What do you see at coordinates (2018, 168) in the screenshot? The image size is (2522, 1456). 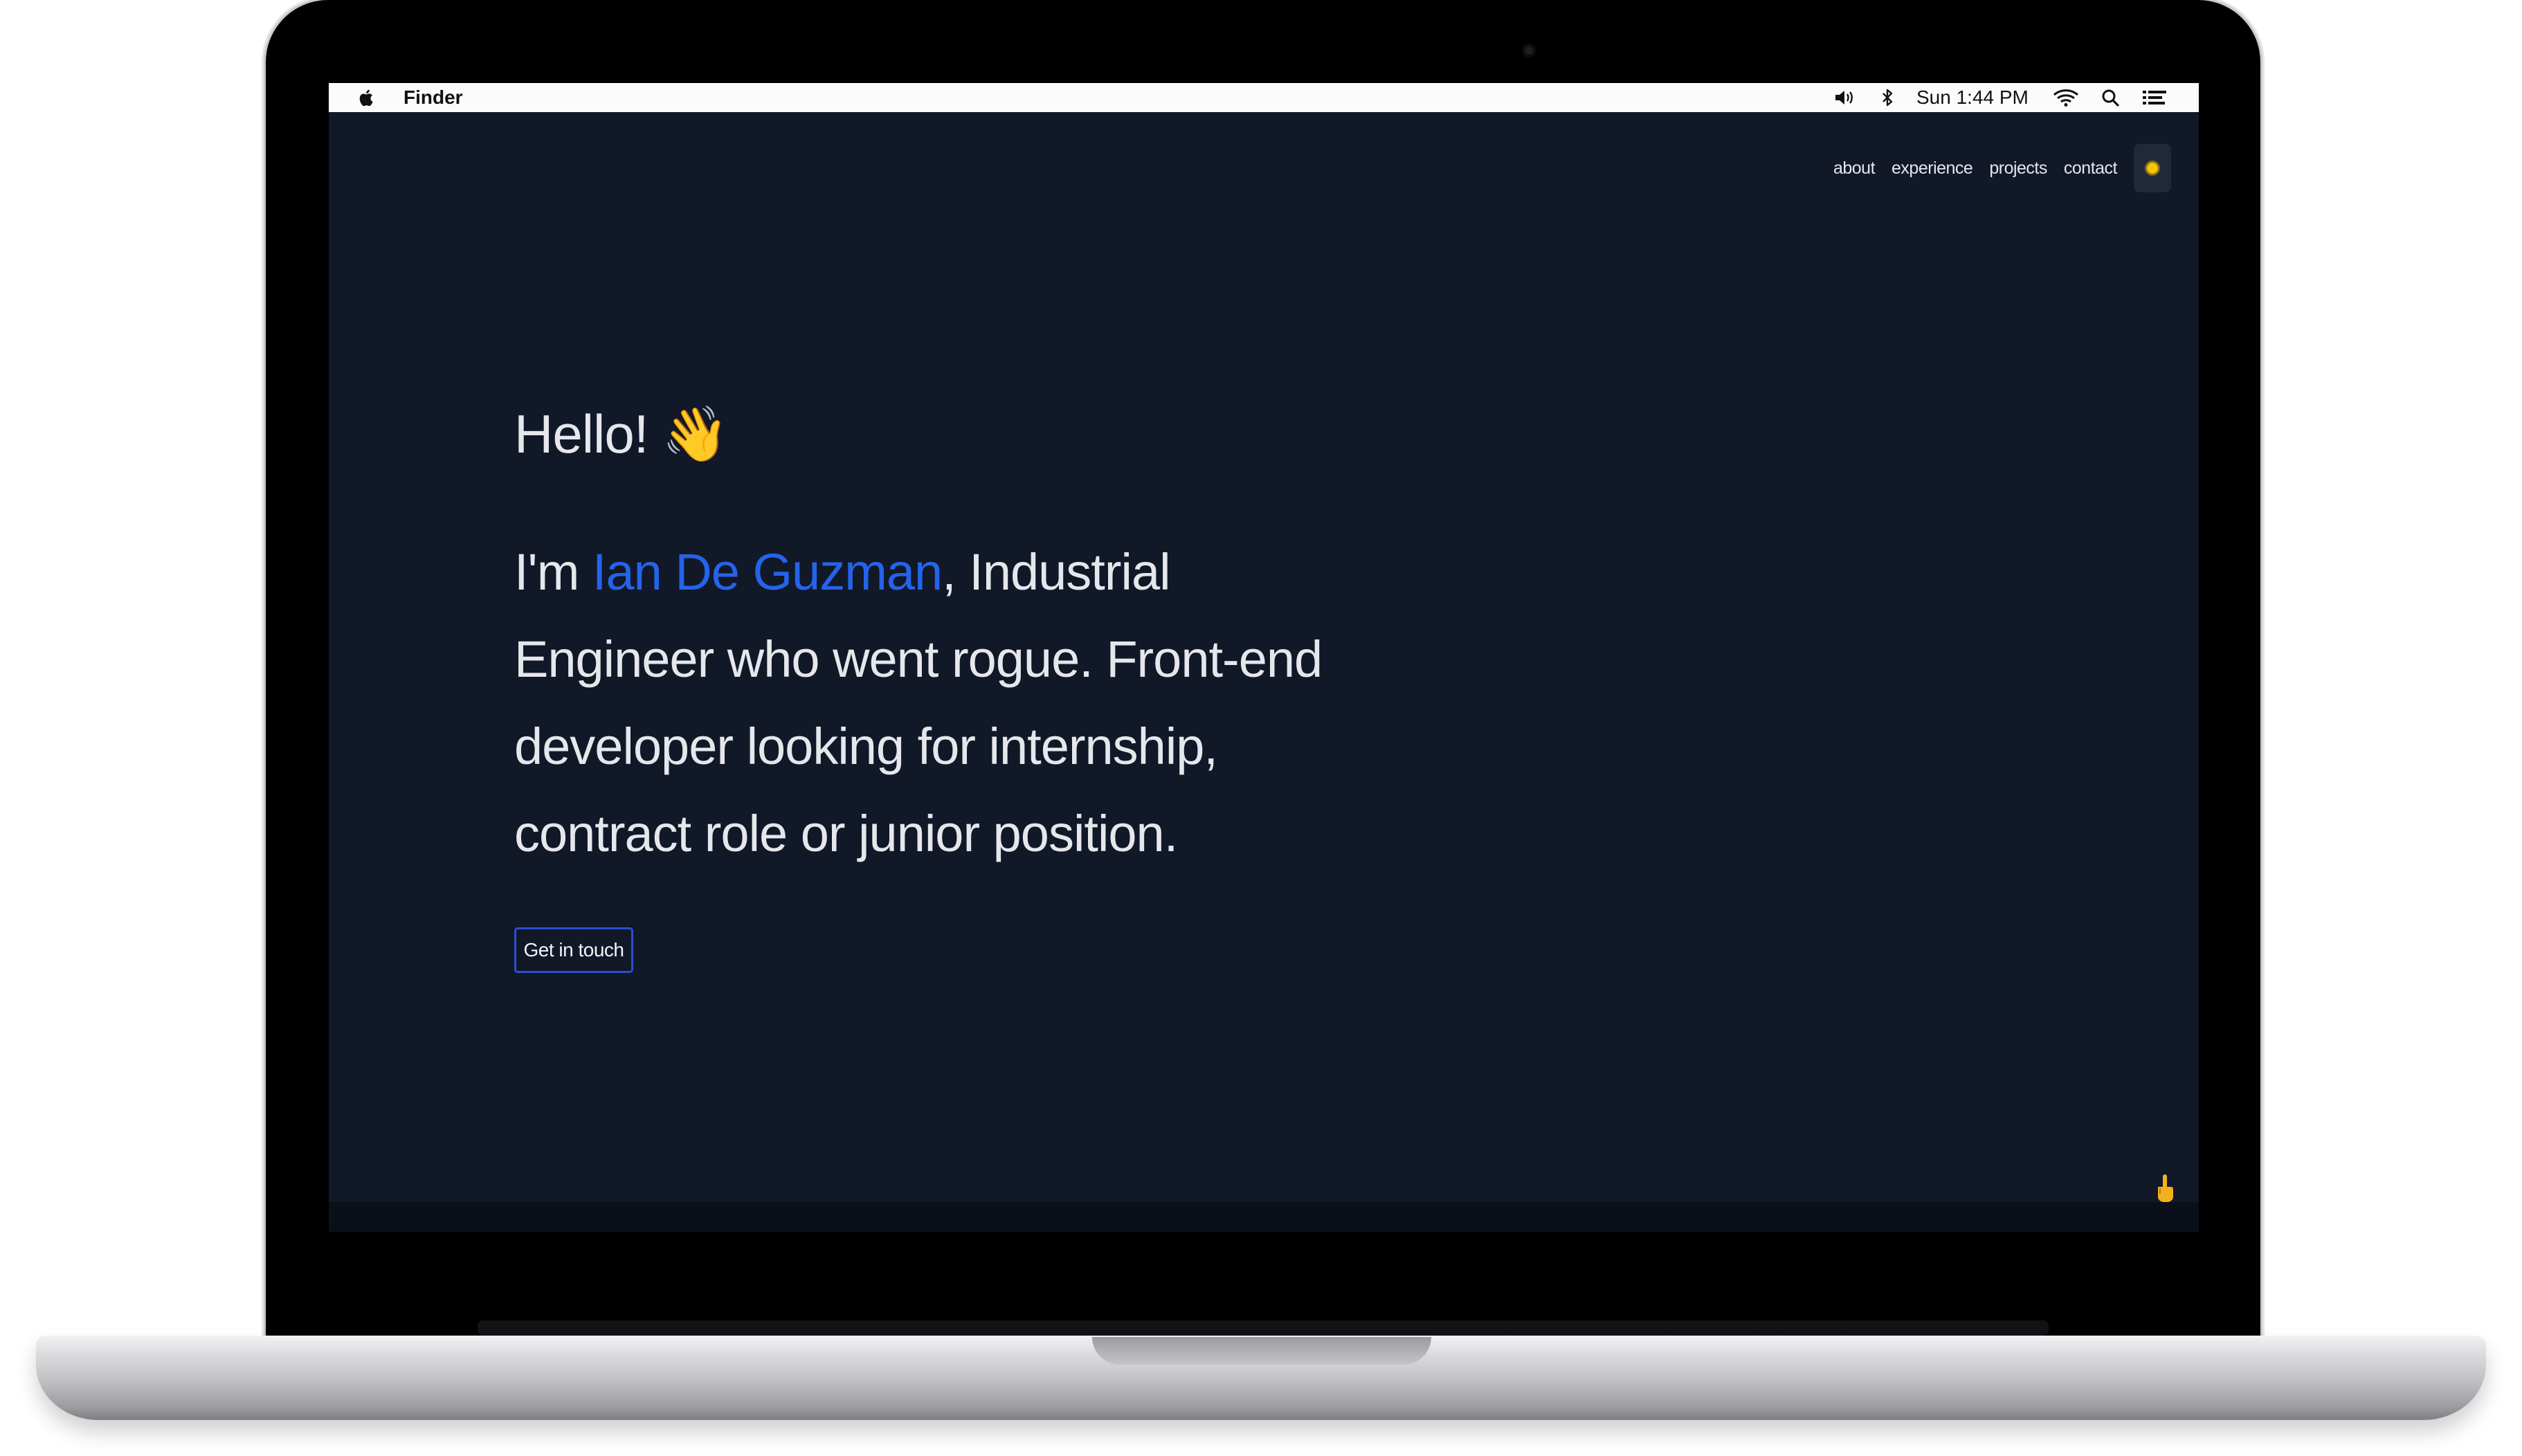 I see `nav-projects: projects` at bounding box center [2018, 168].